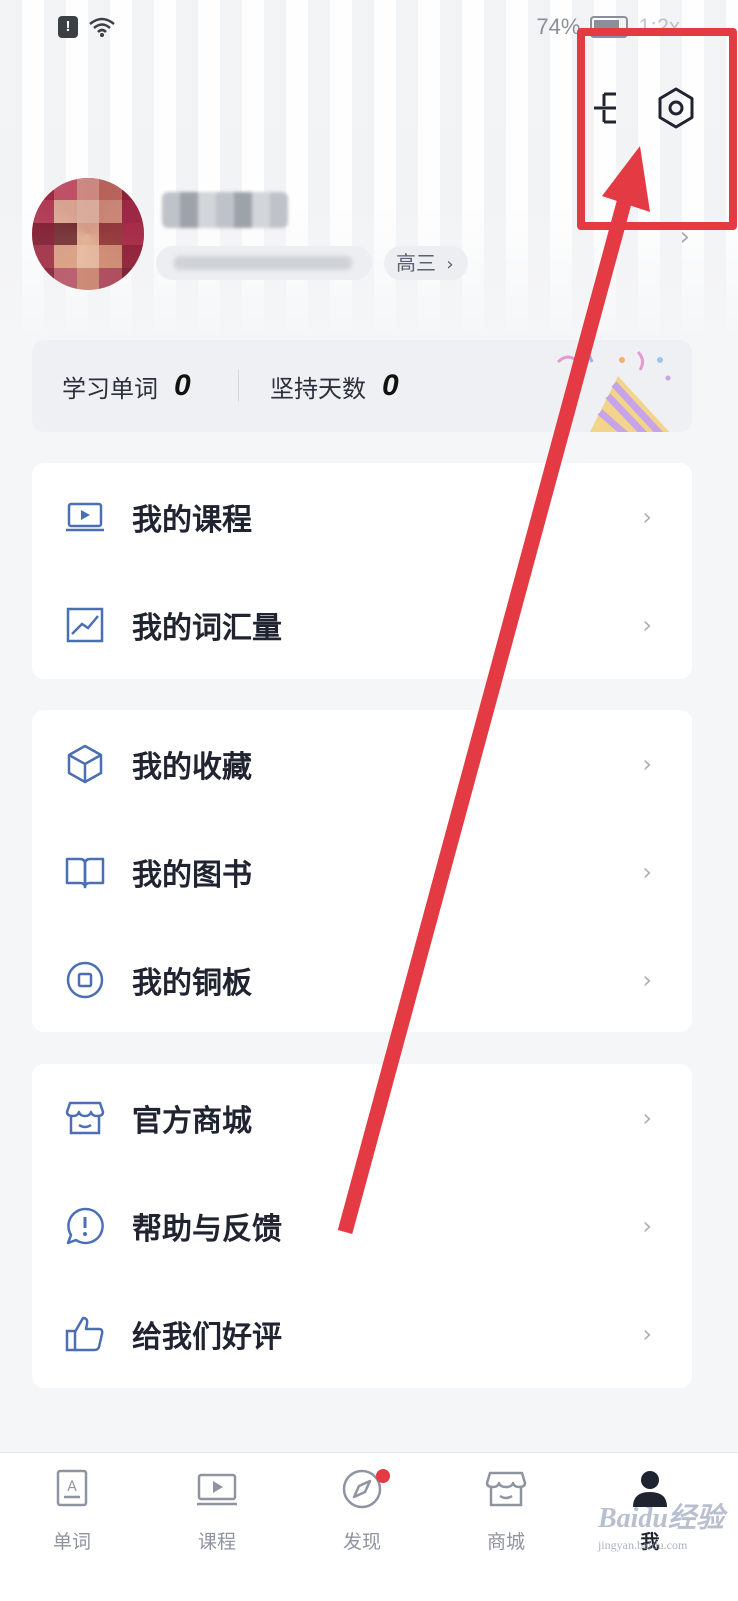 Image resolution: width=738 pixels, height=1601 pixels. I want to click on menu-item-official-store: 官方商城 ›, so click(362, 1118).